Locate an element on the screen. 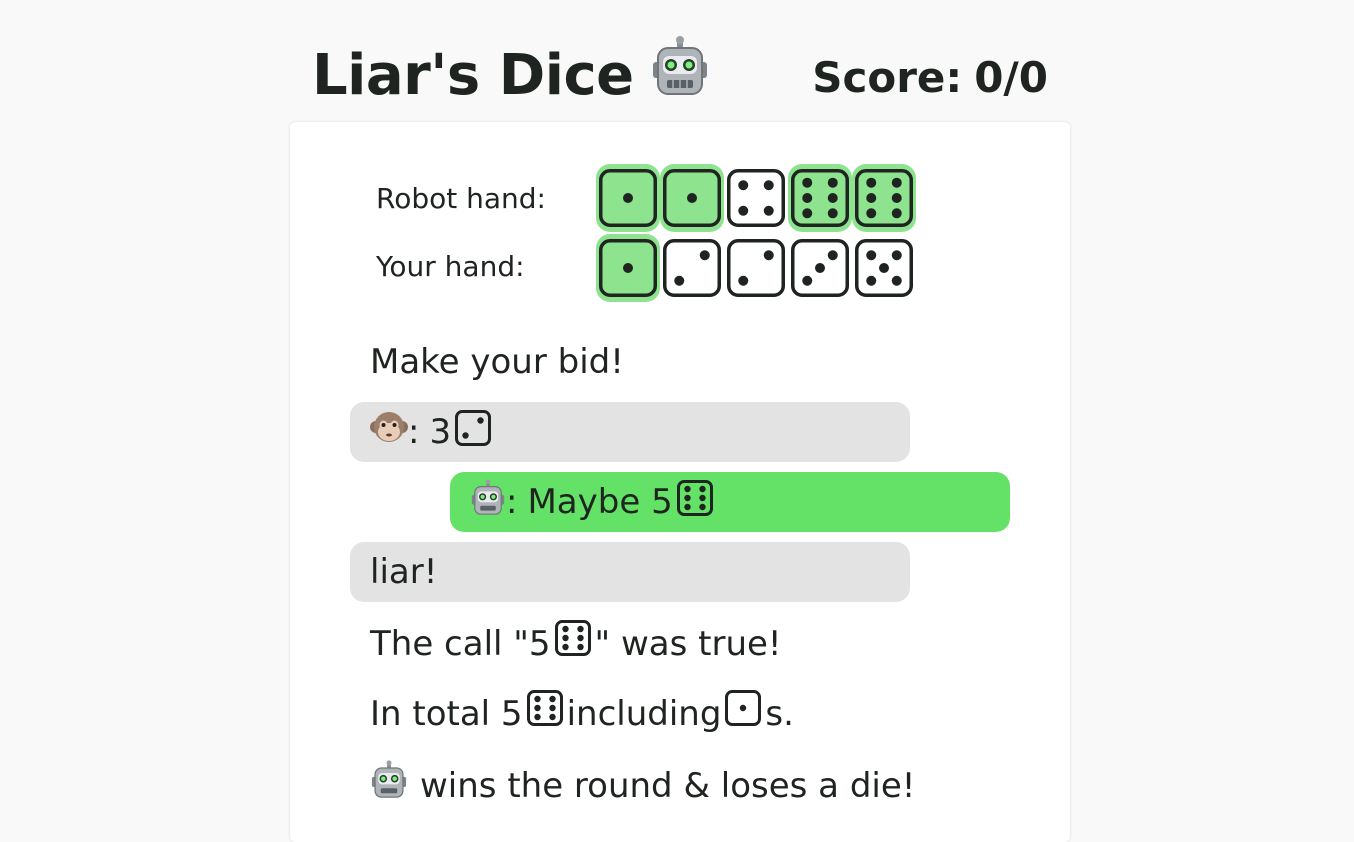 The width and height of the screenshot is (1354, 842). result-line-2-pre: In total 5 is located at coordinates (446, 713).